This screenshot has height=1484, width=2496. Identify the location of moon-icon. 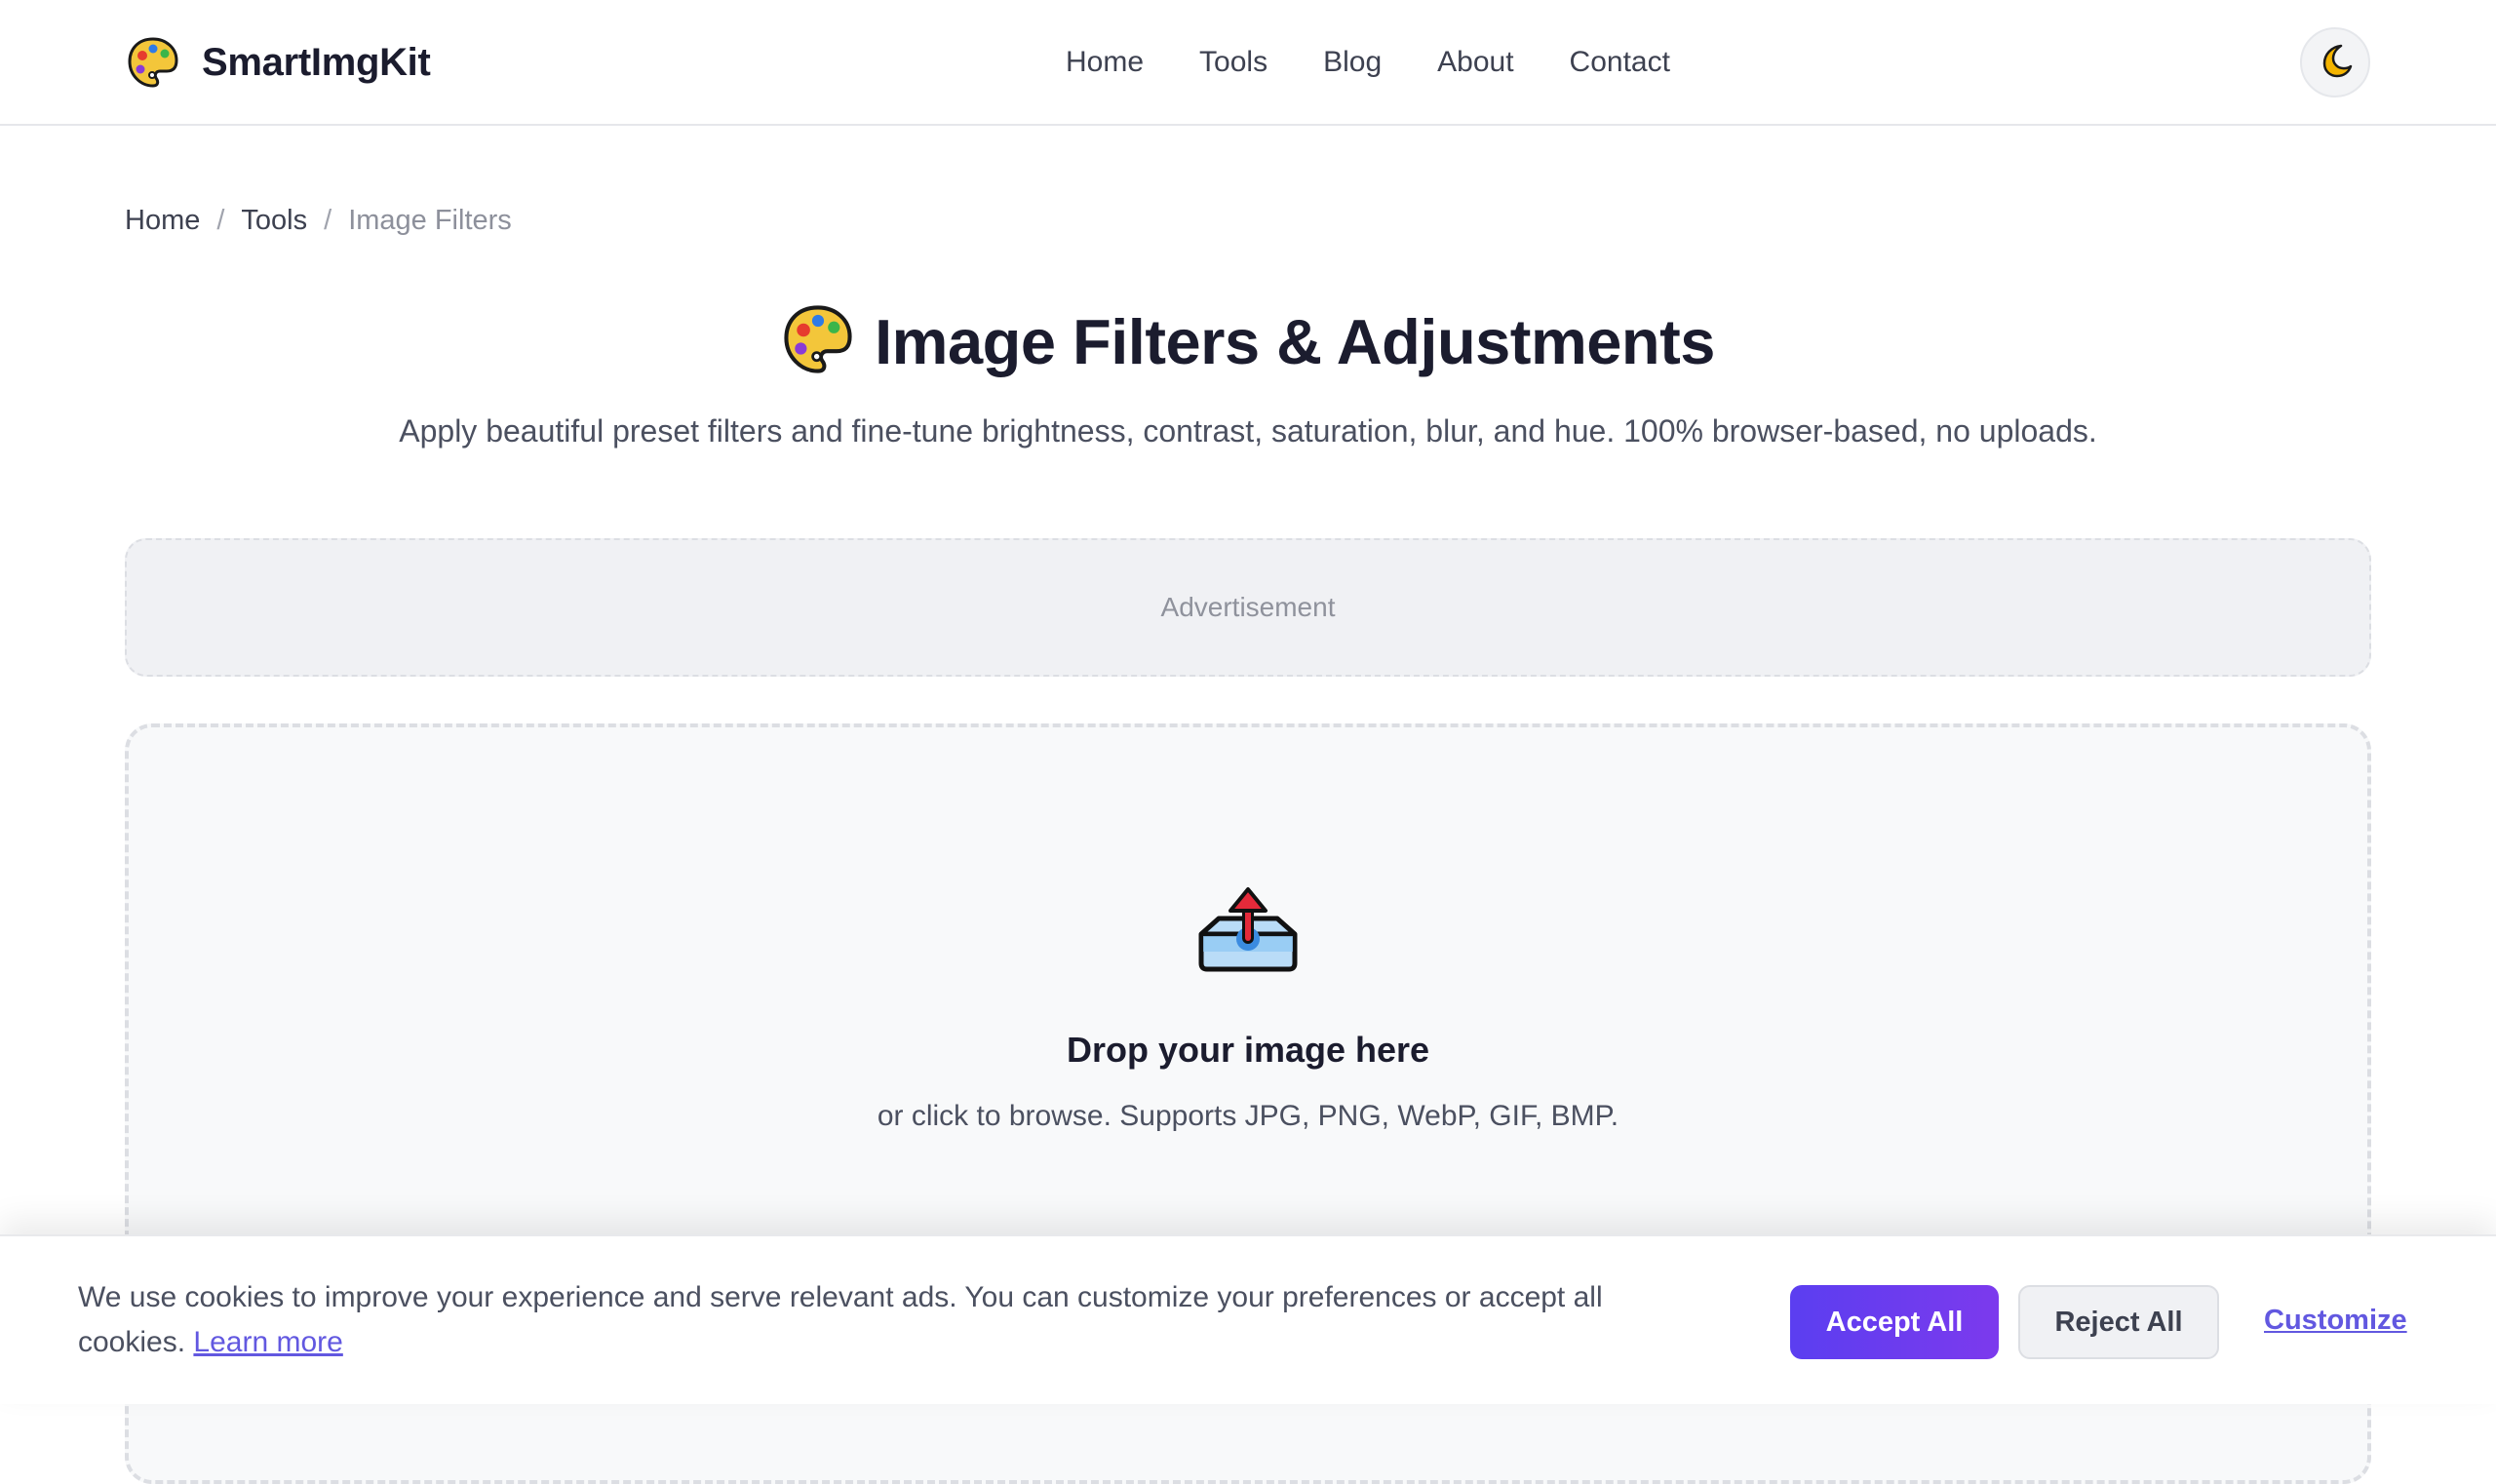
(2335, 63).